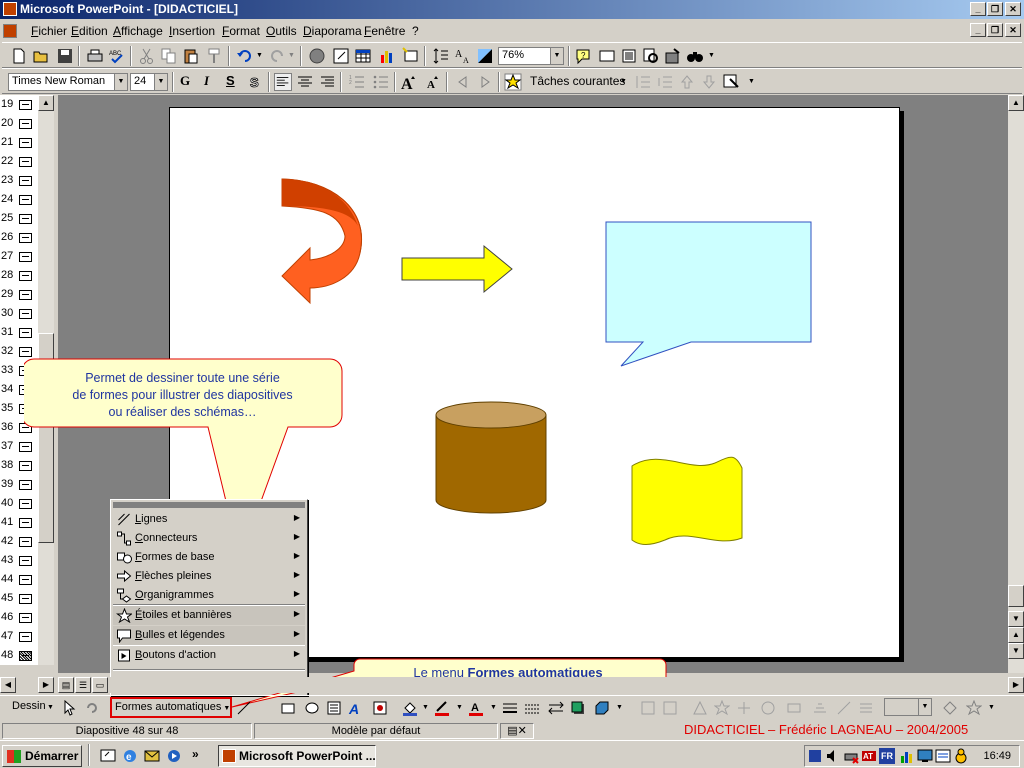 The width and height of the screenshot is (1024, 768). Describe the element at coordinates (643, 82) in the screenshot. I see `line-spacing-up-icon` at that location.